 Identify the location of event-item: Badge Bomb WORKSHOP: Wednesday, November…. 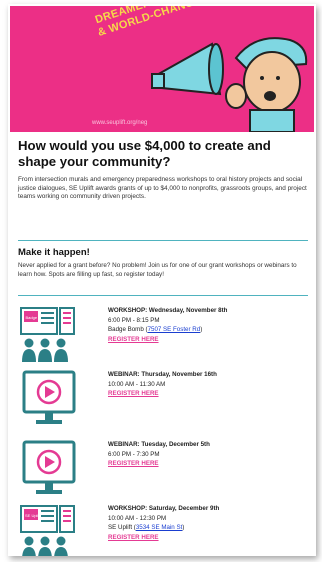
(164, 336).